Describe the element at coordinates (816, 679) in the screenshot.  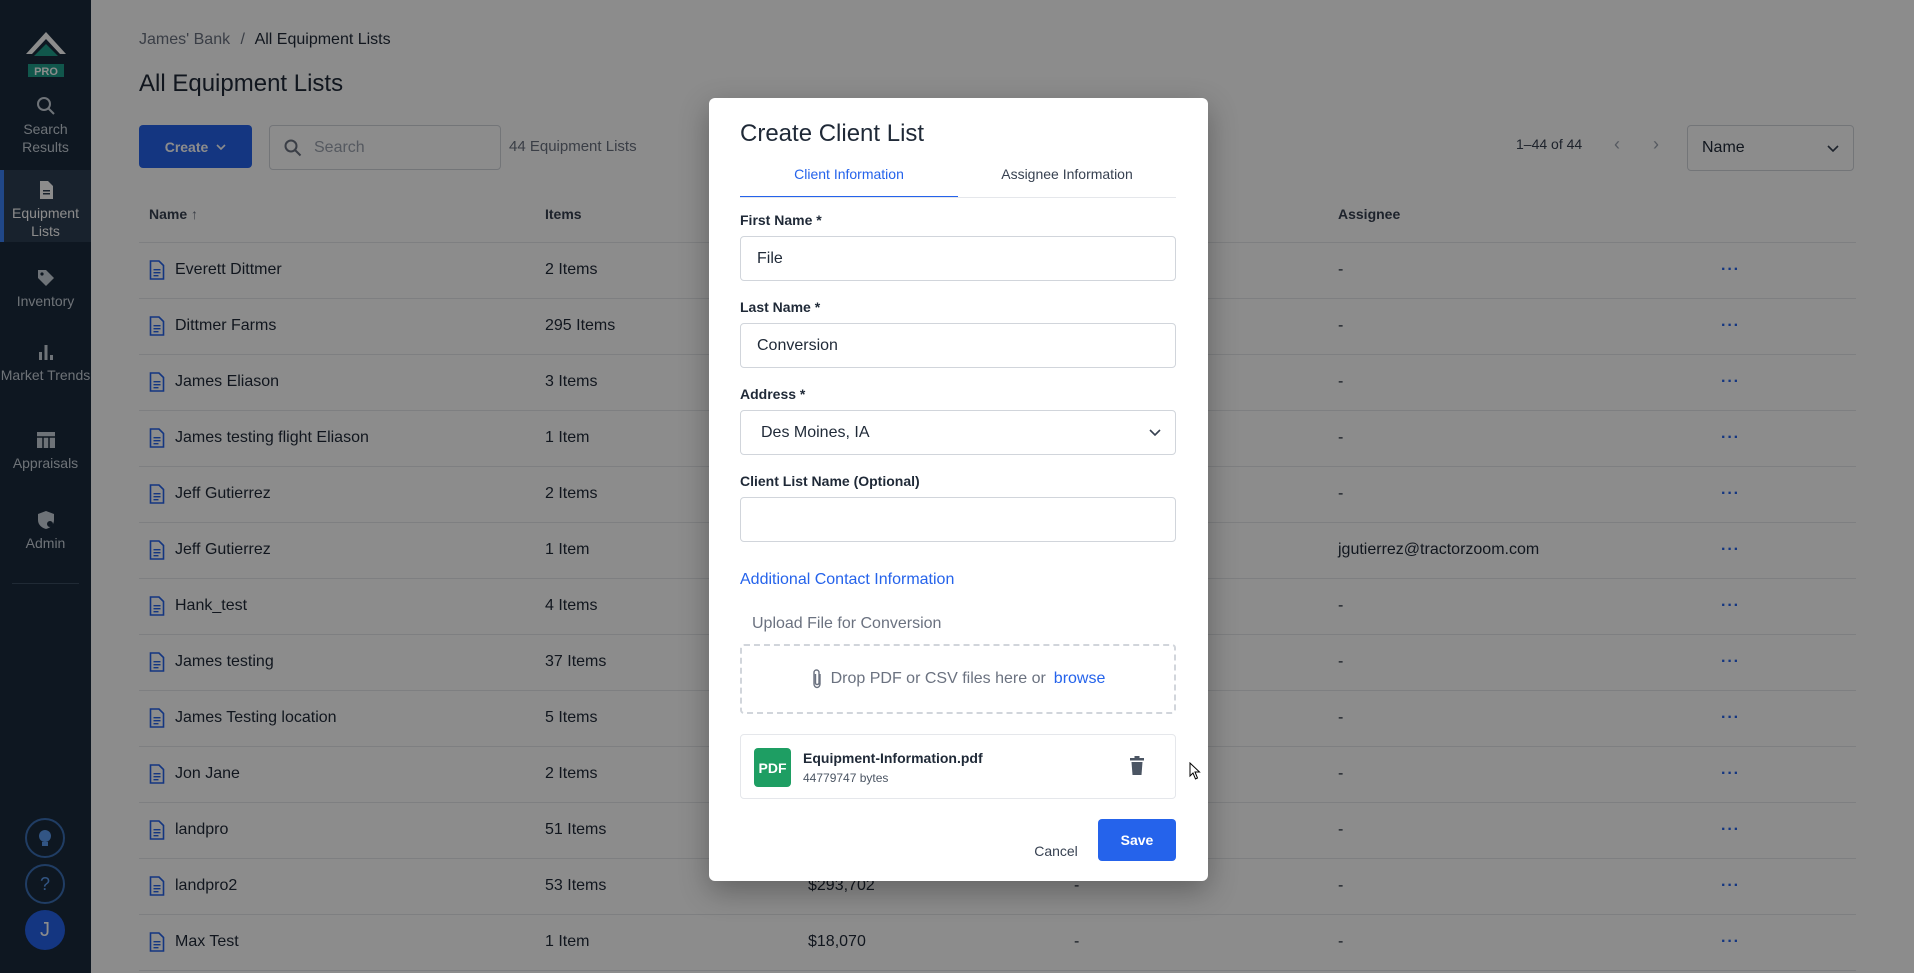
I see `paperclip-icon` at that location.